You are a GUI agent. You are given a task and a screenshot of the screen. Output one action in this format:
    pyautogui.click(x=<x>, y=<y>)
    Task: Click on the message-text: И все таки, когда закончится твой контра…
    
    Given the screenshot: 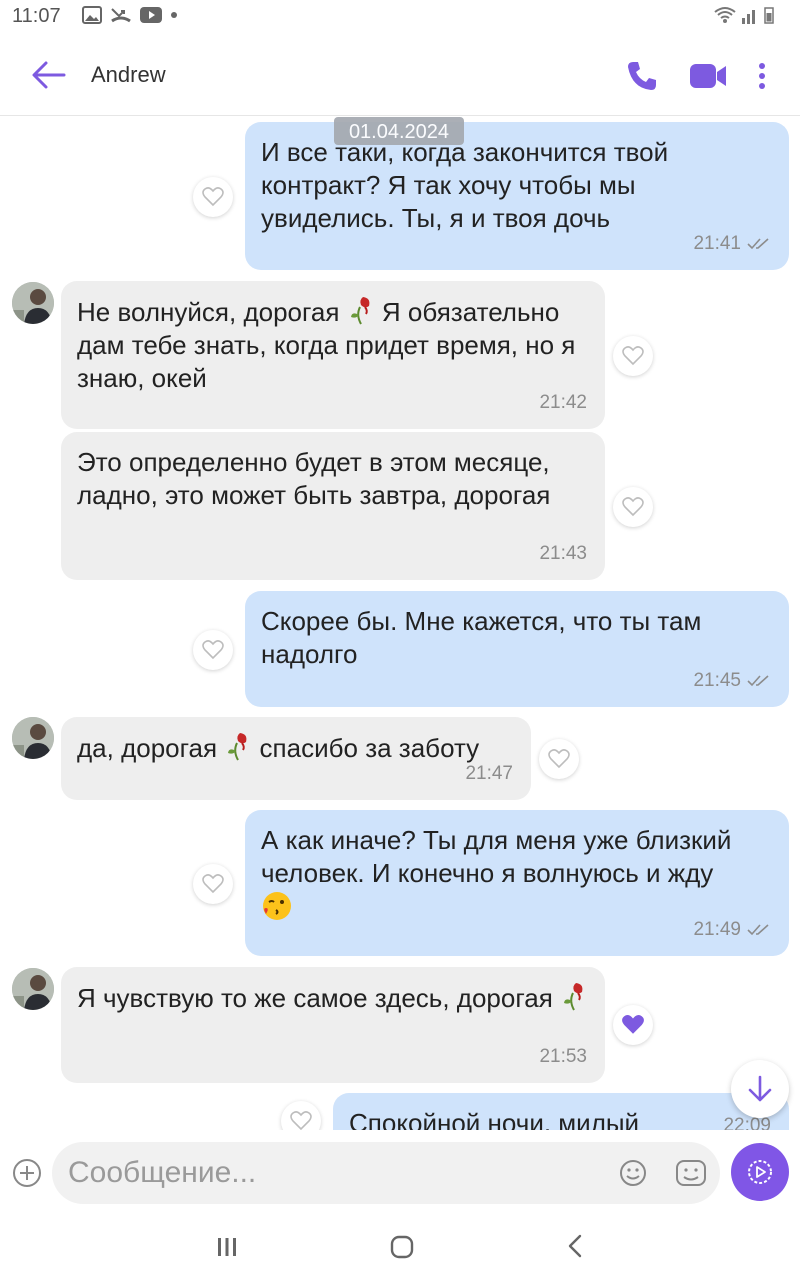 What is the action you would take?
    pyautogui.click(x=465, y=185)
    